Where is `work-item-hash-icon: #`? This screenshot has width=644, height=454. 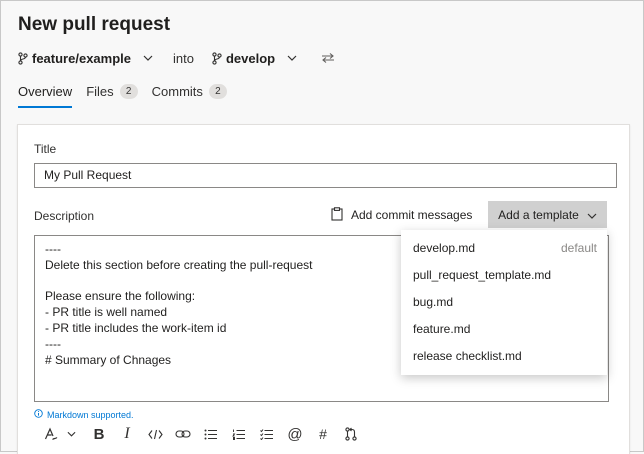 work-item-hash-icon: # is located at coordinates (323, 434).